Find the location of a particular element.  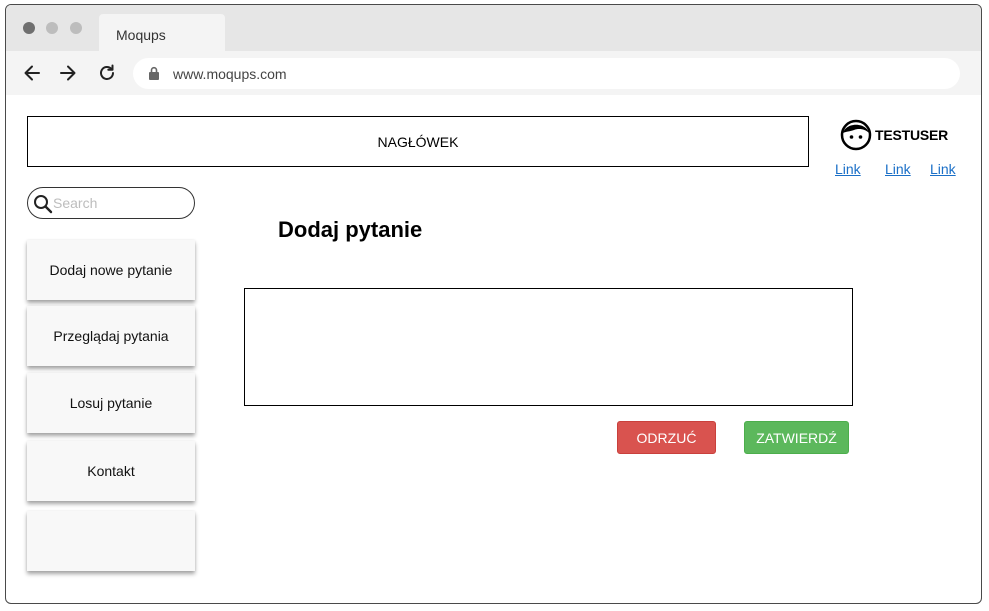

window-maximize-dot is located at coordinates (76, 28).